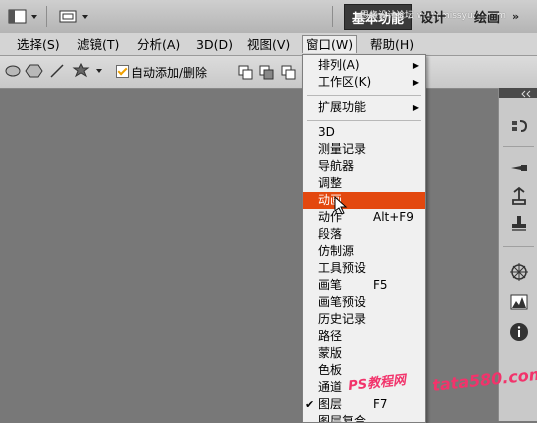 This screenshot has height=423, width=537. Describe the element at coordinates (345, 82) in the screenshot. I see `menu-item-label: 工作区(K)` at that location.